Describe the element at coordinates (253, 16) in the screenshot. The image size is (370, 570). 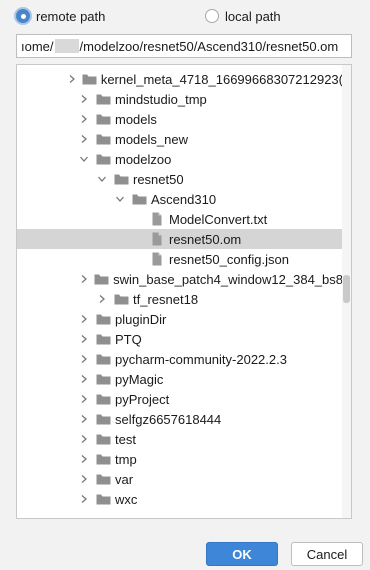
I see `local-path-label: local path` at that location.